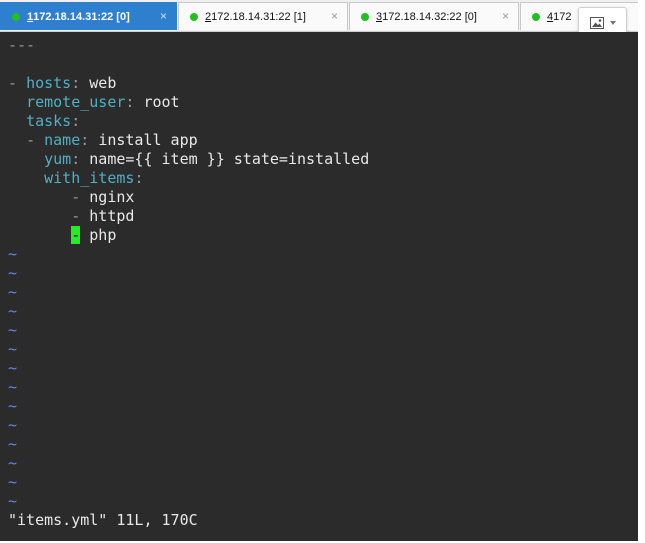  What do you see at coordinates (103, 83) in the screenshot?
I see `editor-token: web` at bounding box center [103, 83].